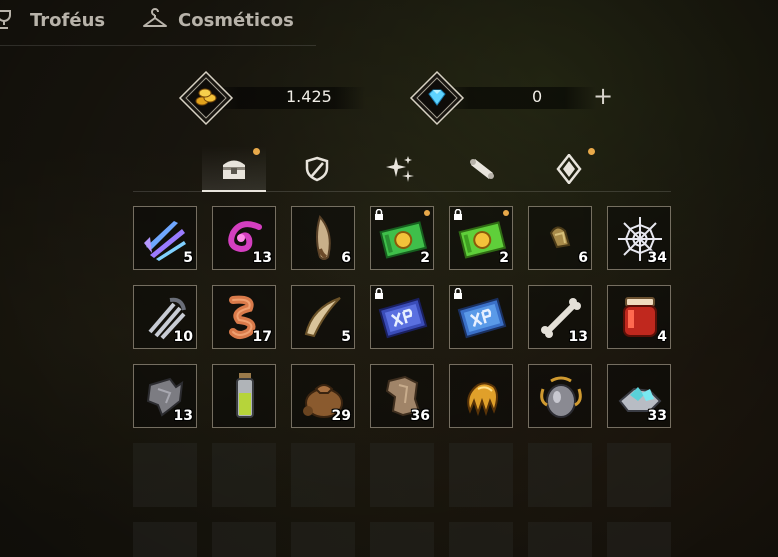 The height and width of the screenshot is (557, 778). I want to click on item-quantity: 10, so click(183, 337).